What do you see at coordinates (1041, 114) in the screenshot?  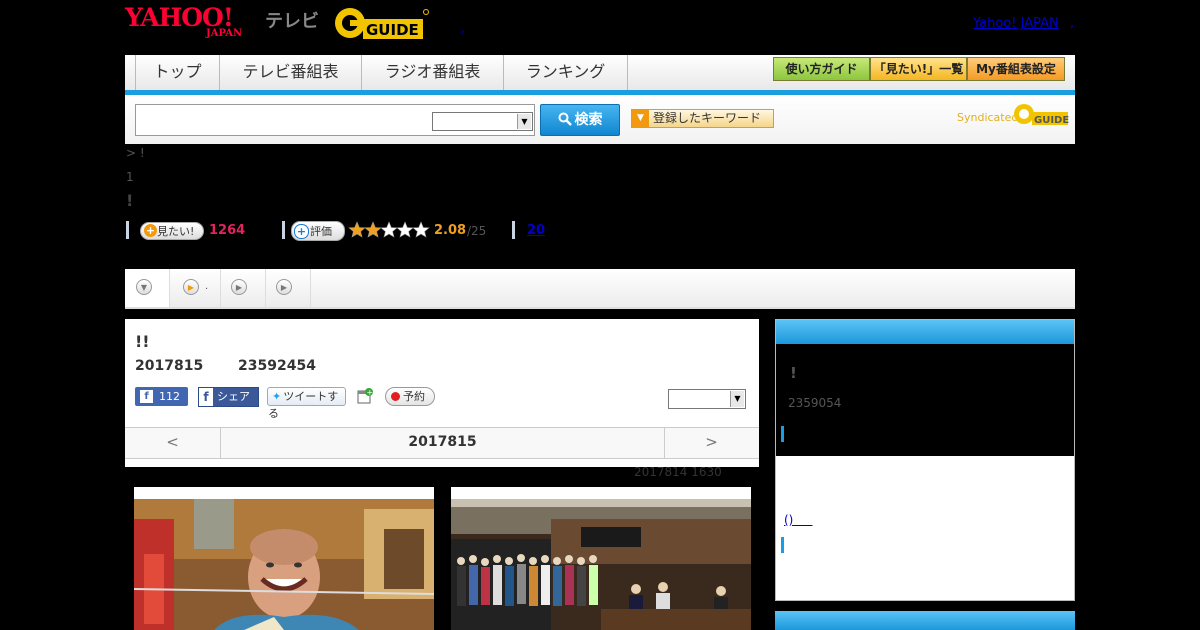 I see `syndicated-g-guide-logo: GUIDE` at bounding box center [1041, 114].